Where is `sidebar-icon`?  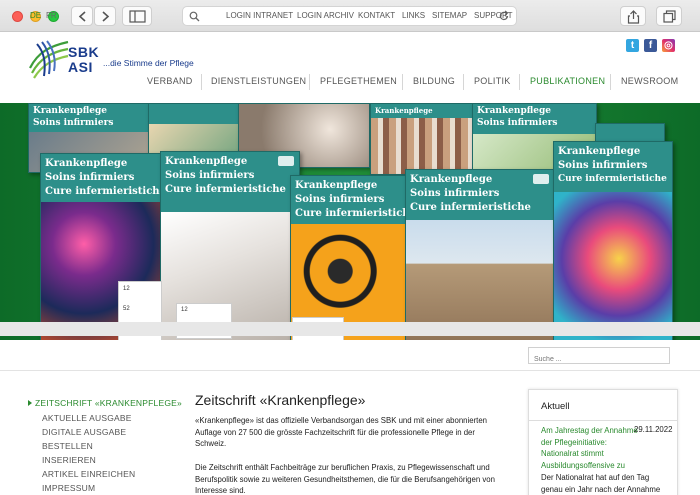 sidebar-icon is located at coordinates (137, 16).